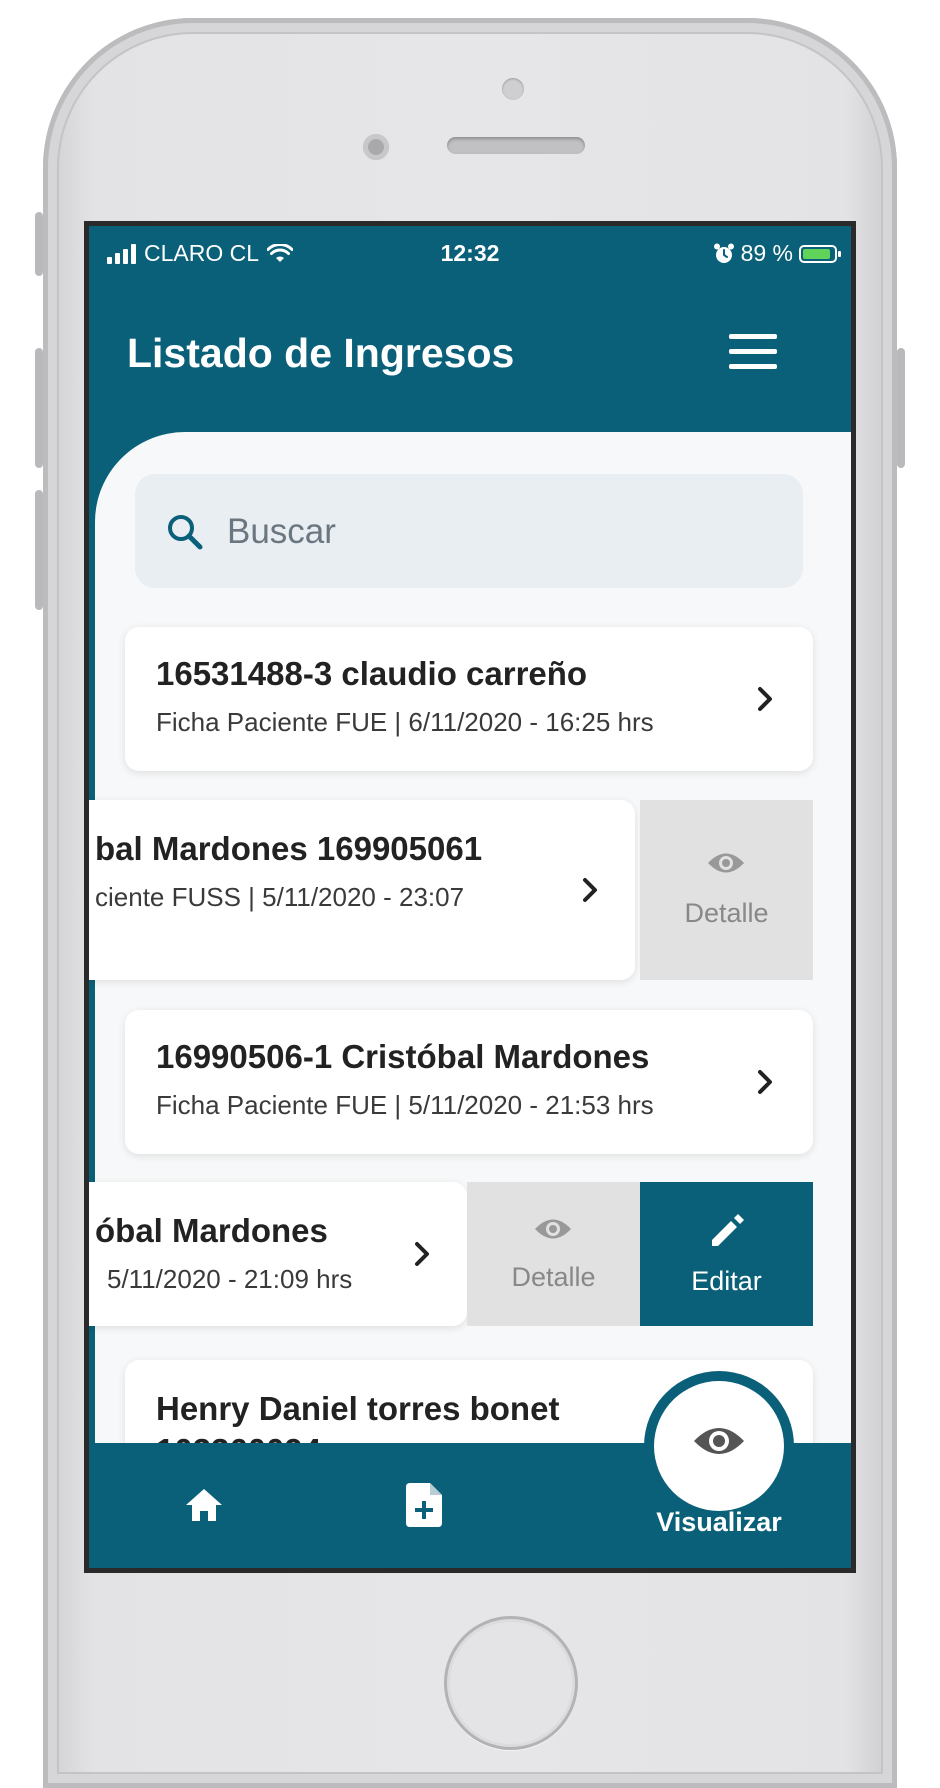 This screenshot has width=940, height=1788. What do you see at coordinates (753, 354) in the screenshot?
I see `hamburger-menu-icon` at bounding box center [753, 354].